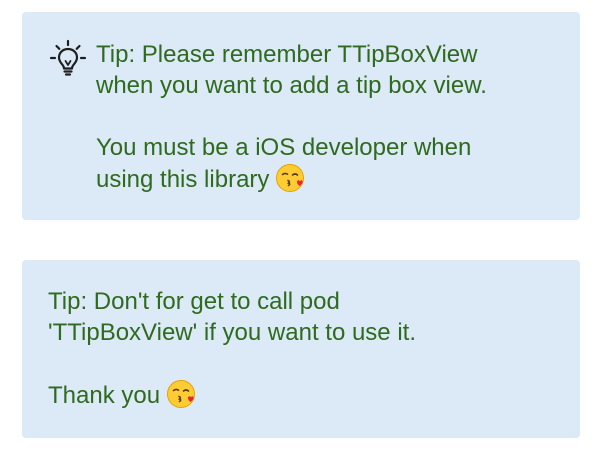  What do you see at coordinates (183, 179) in the screenshot?
I see `tip-line: using this library` at bounding box center [183, 179].